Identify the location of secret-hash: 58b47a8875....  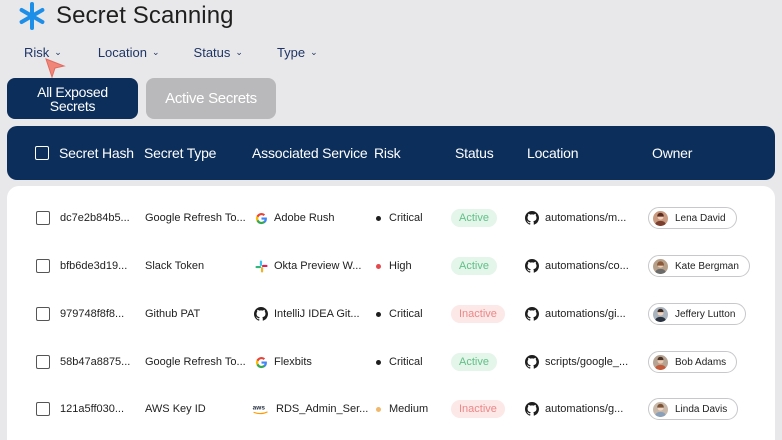
(95, 362).